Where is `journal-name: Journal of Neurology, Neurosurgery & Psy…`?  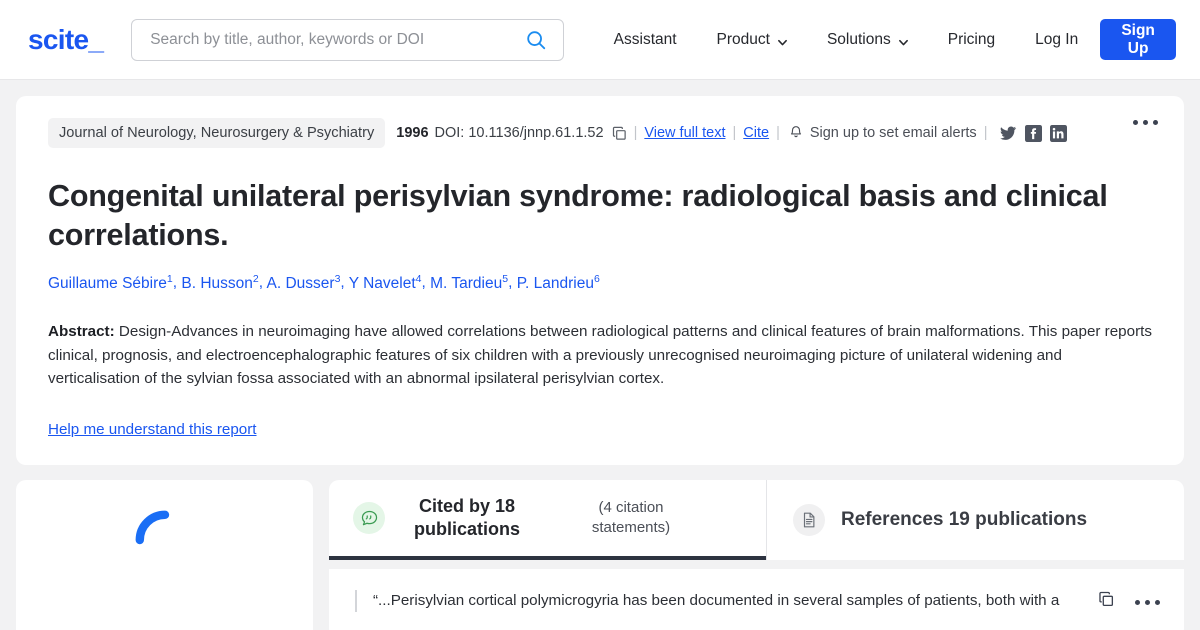 journal-name: Journal of Neurology, Neurosurgery & Psy… is located at coordinates (217, 133).